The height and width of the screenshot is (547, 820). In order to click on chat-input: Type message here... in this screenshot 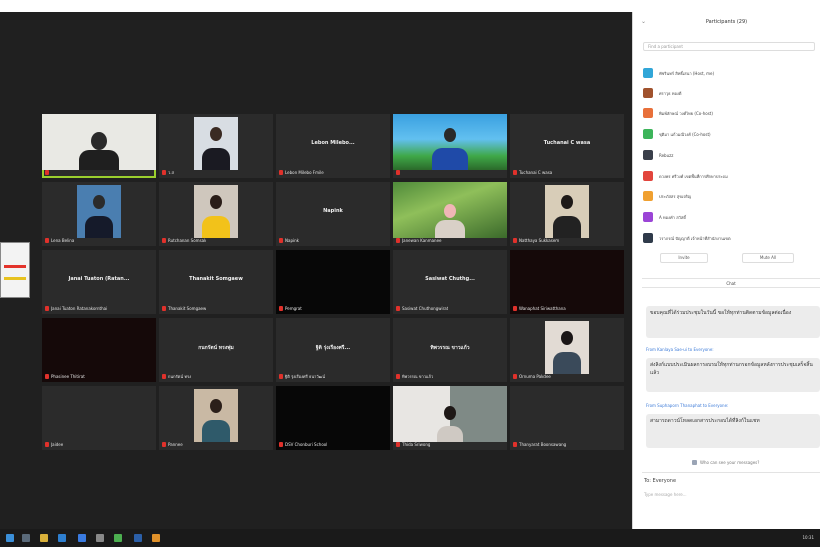, I will do `click(665, 494)`.